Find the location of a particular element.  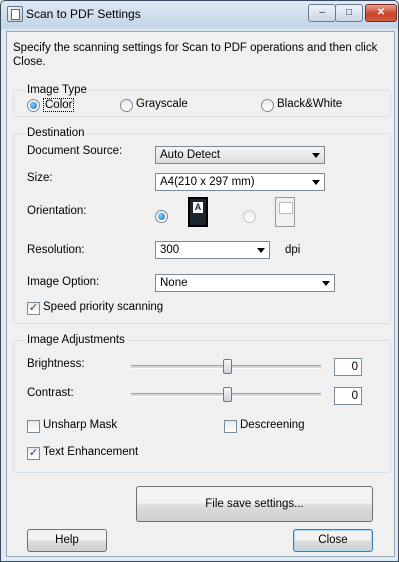

grayscale-radio is located at coordinates (126, 105).